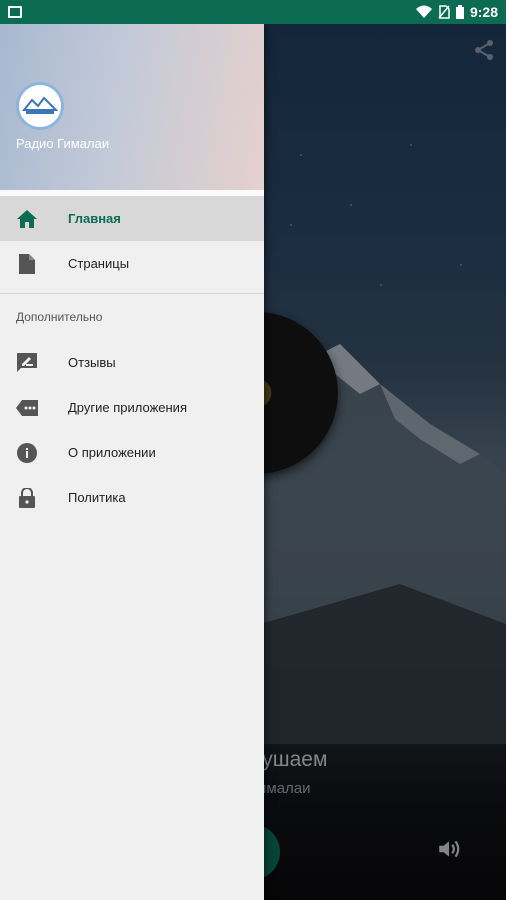 Image resolution: width=506 pixels, height=900 pixels. What do you see at coordinates (132, 107) in the screenshot?
I see `drawer-header: Радио Гималаи` at bounding box center [132, 107].